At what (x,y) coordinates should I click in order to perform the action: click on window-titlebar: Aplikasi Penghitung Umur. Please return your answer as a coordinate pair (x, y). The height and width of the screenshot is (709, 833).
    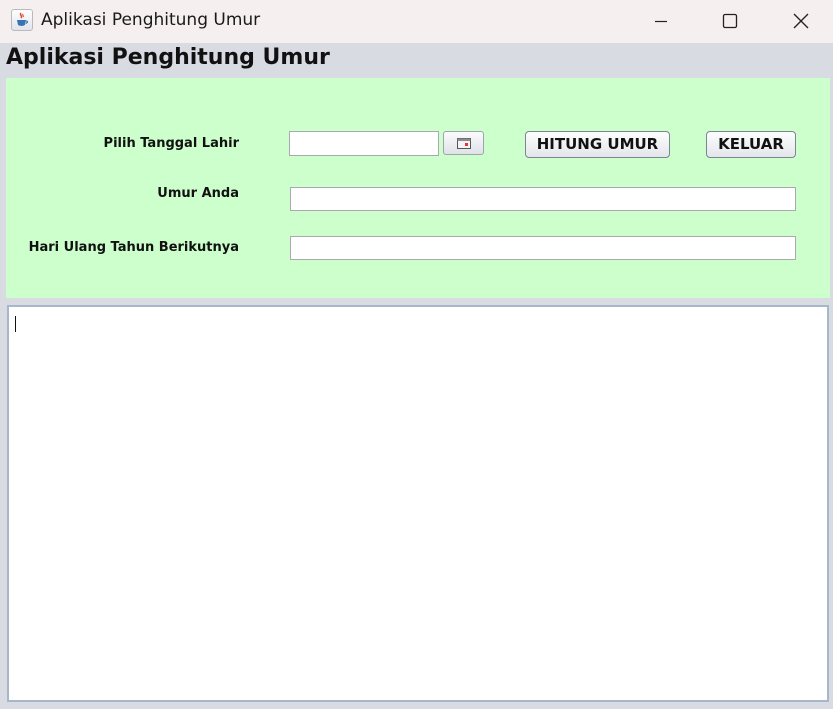
    Looking at the image, I should click on (416, 21).